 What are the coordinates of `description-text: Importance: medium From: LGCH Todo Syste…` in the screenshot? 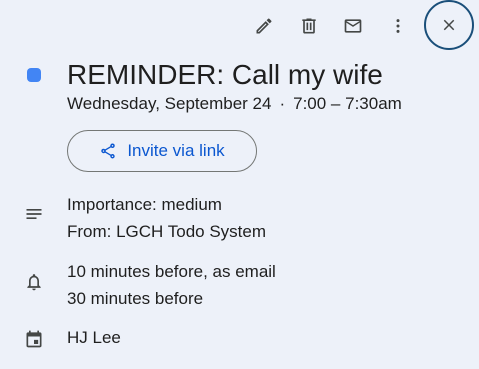 It's located at (166, 218).